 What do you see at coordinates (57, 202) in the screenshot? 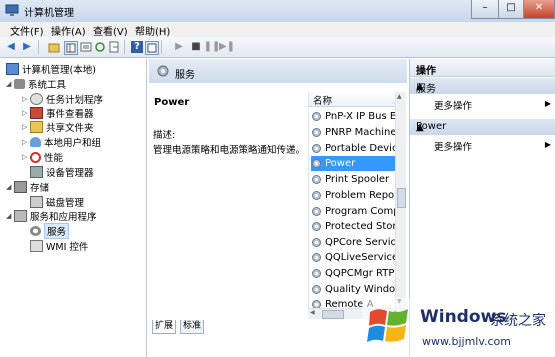
I see `tree-disk-management: 磁盘管理` at bounding box center [57, 202].